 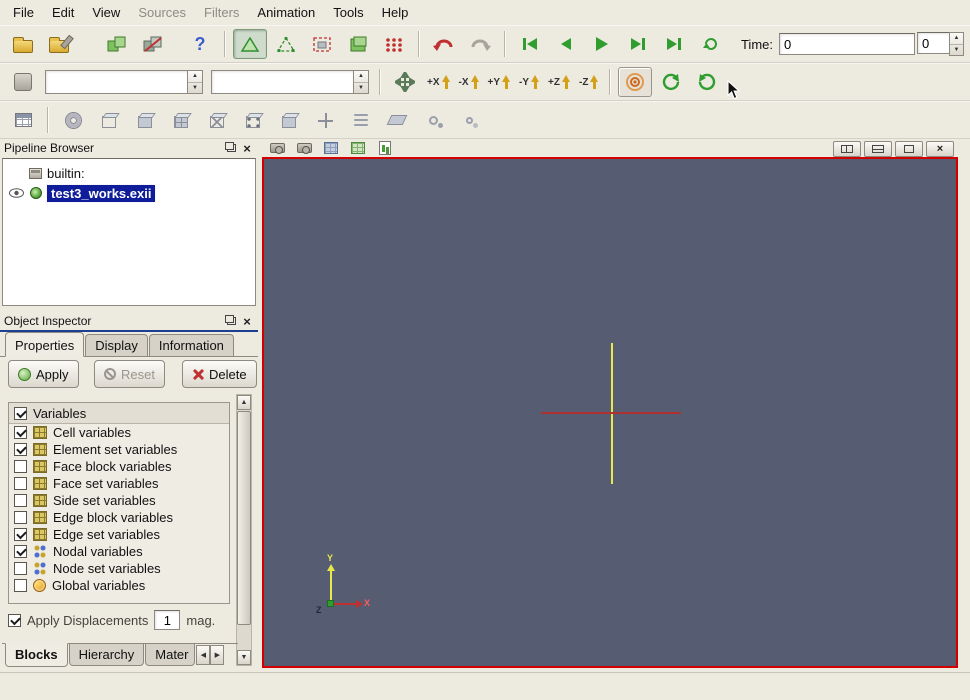 What do you see at coordinates (116, 345) in the screenshot?
I see `tab-display: Display` at bounding box center [116, 345].